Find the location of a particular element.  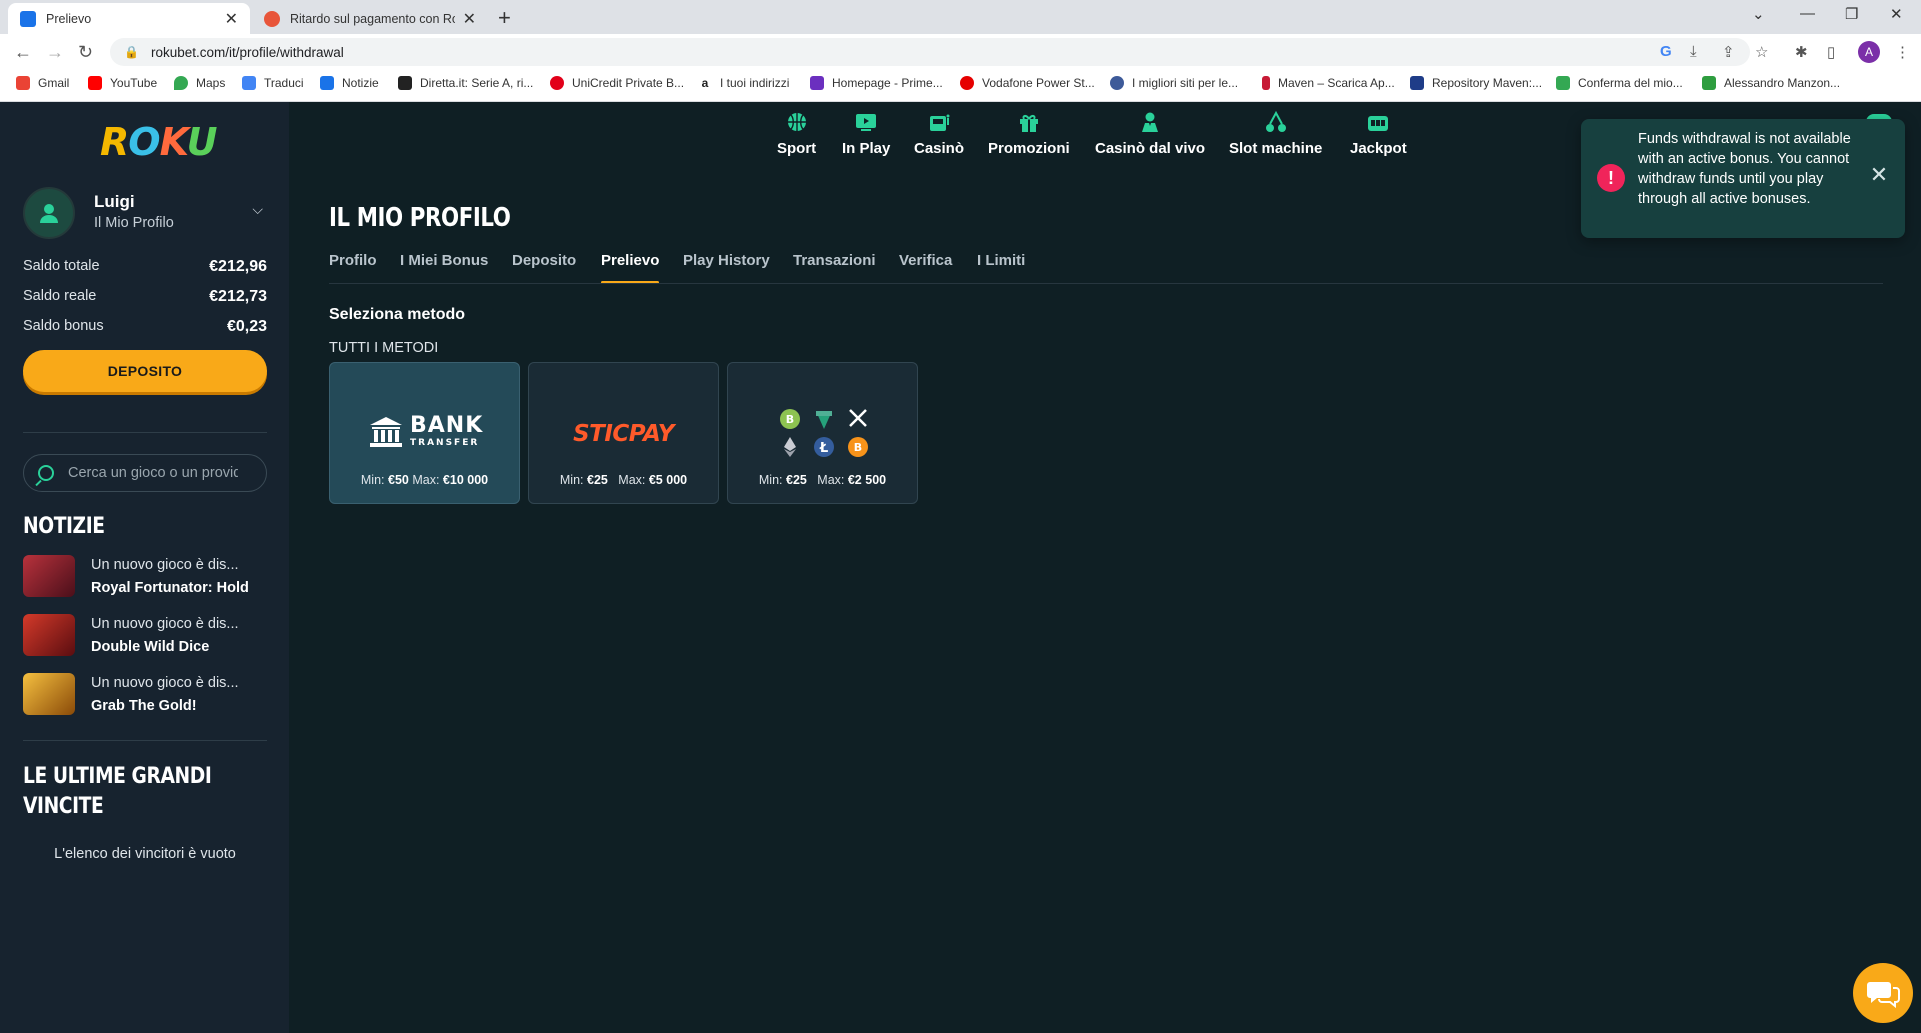

bookmark-traduci: Traduci is located at coordinates (273, 83).